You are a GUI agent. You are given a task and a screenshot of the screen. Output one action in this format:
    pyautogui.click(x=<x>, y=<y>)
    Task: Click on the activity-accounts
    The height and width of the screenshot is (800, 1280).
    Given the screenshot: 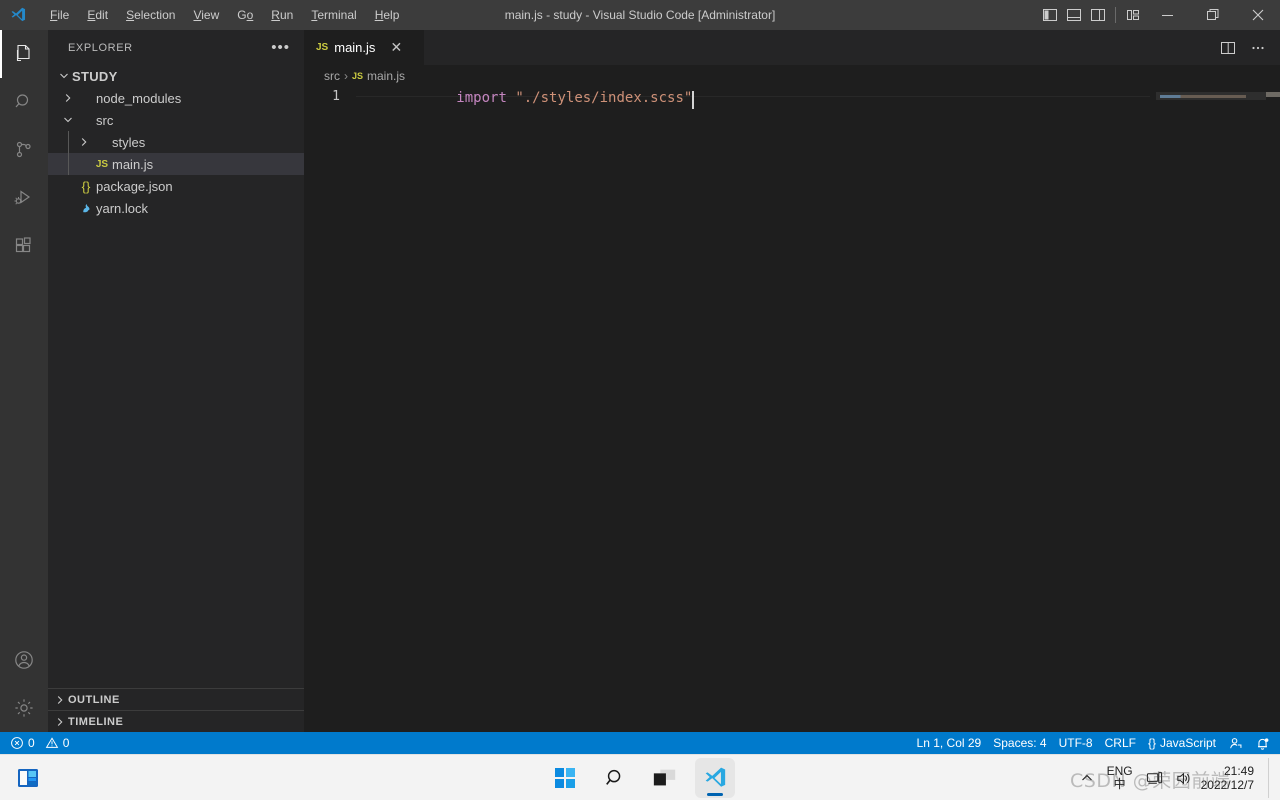 What is the action you would take?
    pyautogui.click(x=24, y=660)
    